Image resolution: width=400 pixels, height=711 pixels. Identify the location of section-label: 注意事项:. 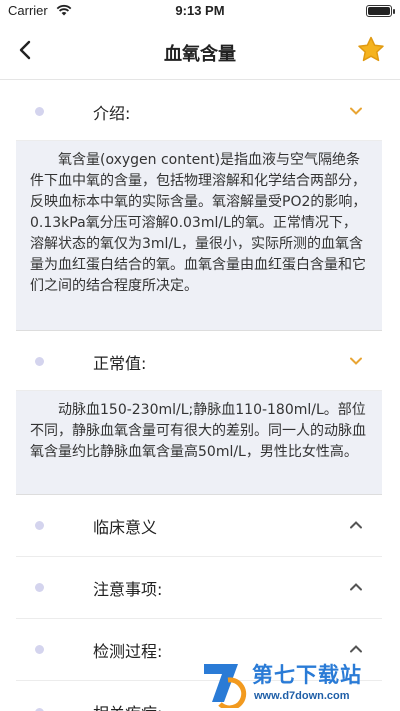
(128, 589).